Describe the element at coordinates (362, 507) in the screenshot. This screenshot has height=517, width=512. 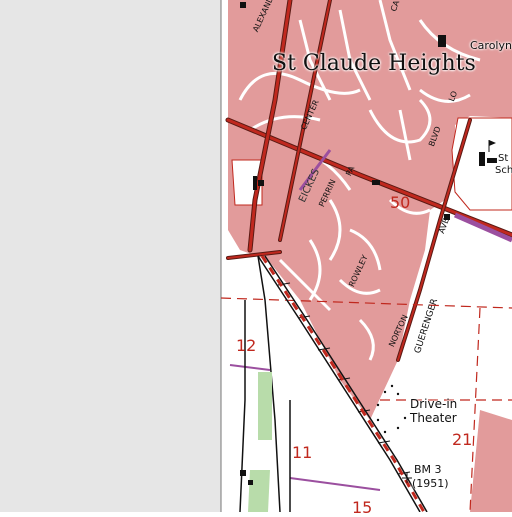
I see `section-number-15: 15` at that location.